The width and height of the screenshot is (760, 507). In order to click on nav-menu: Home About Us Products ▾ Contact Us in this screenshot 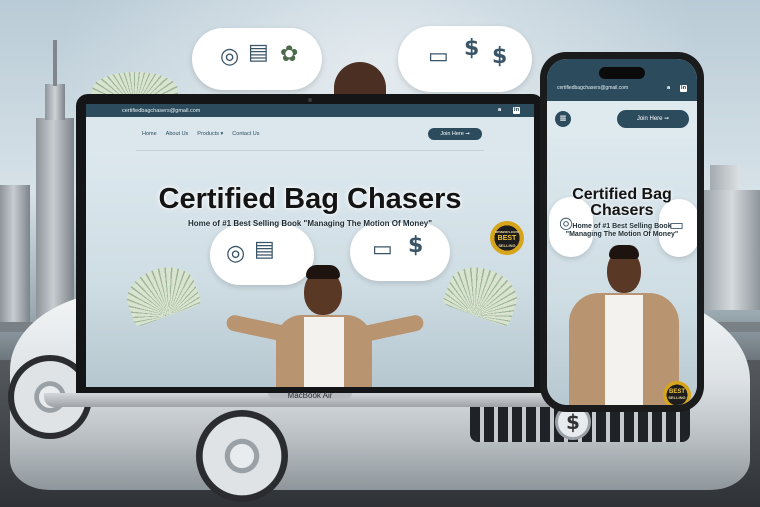, I will do `click(201, 134)`.